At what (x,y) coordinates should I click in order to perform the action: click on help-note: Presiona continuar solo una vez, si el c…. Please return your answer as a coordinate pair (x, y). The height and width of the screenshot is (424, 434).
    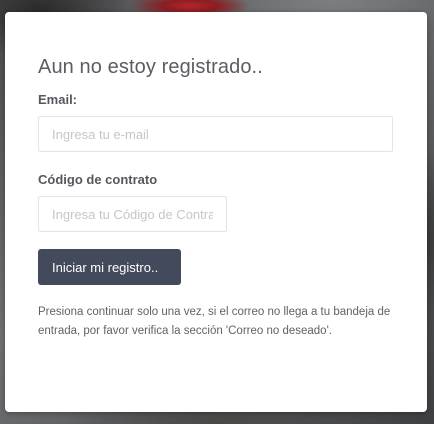
    Looking at the image, I should click on (214, 321).